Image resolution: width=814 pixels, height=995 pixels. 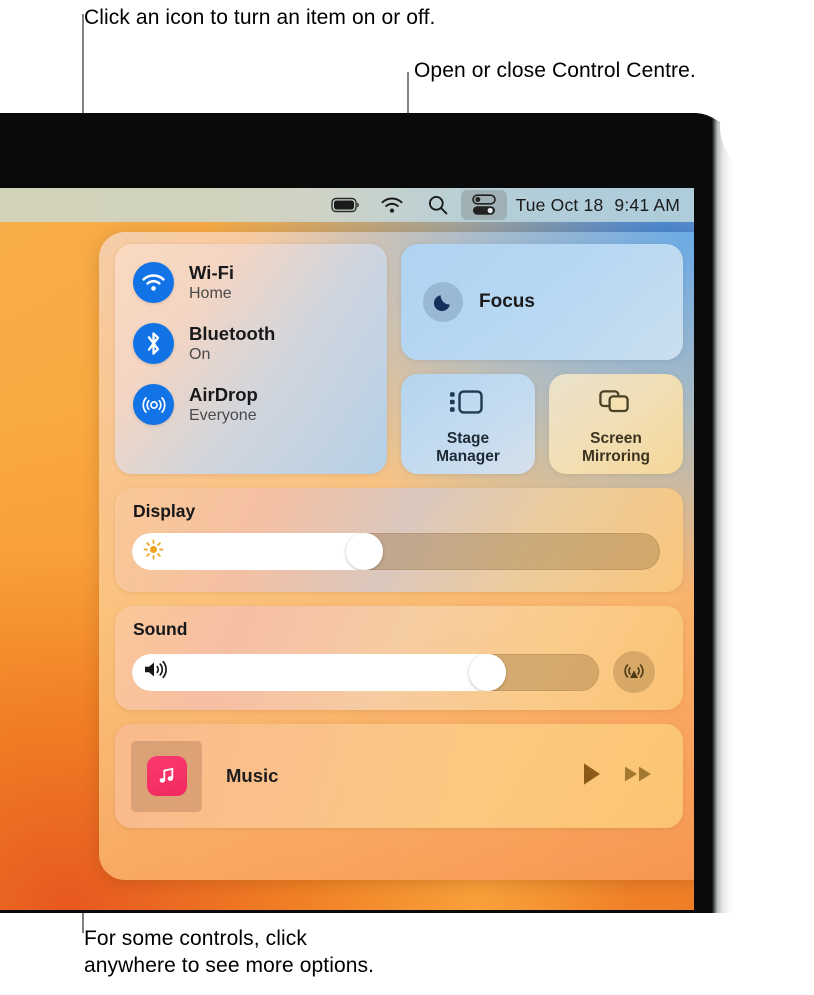 What do you see at coordinates (260, 404) in the screenshot?
I see `airdrop-control: AirDrop Everyone` at bounding box center [260, 404].